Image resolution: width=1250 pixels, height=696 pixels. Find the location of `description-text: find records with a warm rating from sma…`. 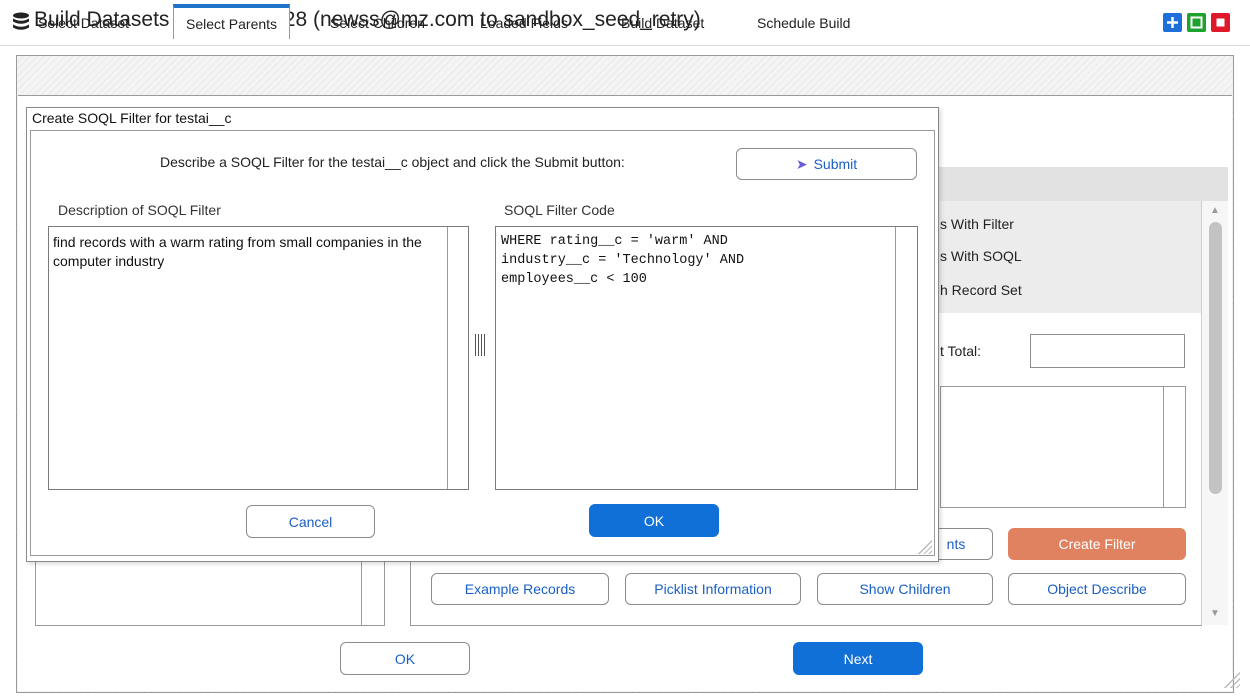

description-text: find records with a warm rating from sma… is located at coordinates (250, 252).